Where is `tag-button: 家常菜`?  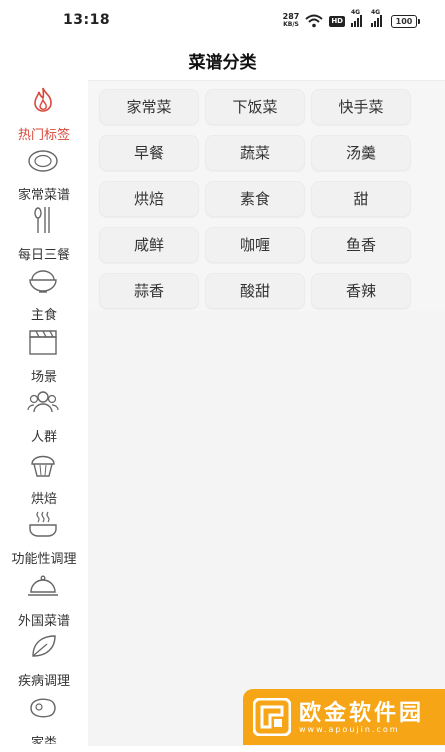
tag-button: 家常菜 is located at coordinates (149, 107).